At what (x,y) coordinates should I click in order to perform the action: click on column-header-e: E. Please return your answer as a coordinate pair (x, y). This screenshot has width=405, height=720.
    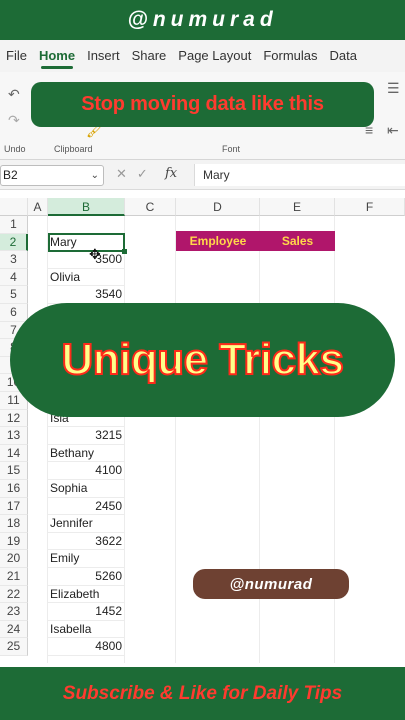
    Looking at the image, I should click on (297, 207).